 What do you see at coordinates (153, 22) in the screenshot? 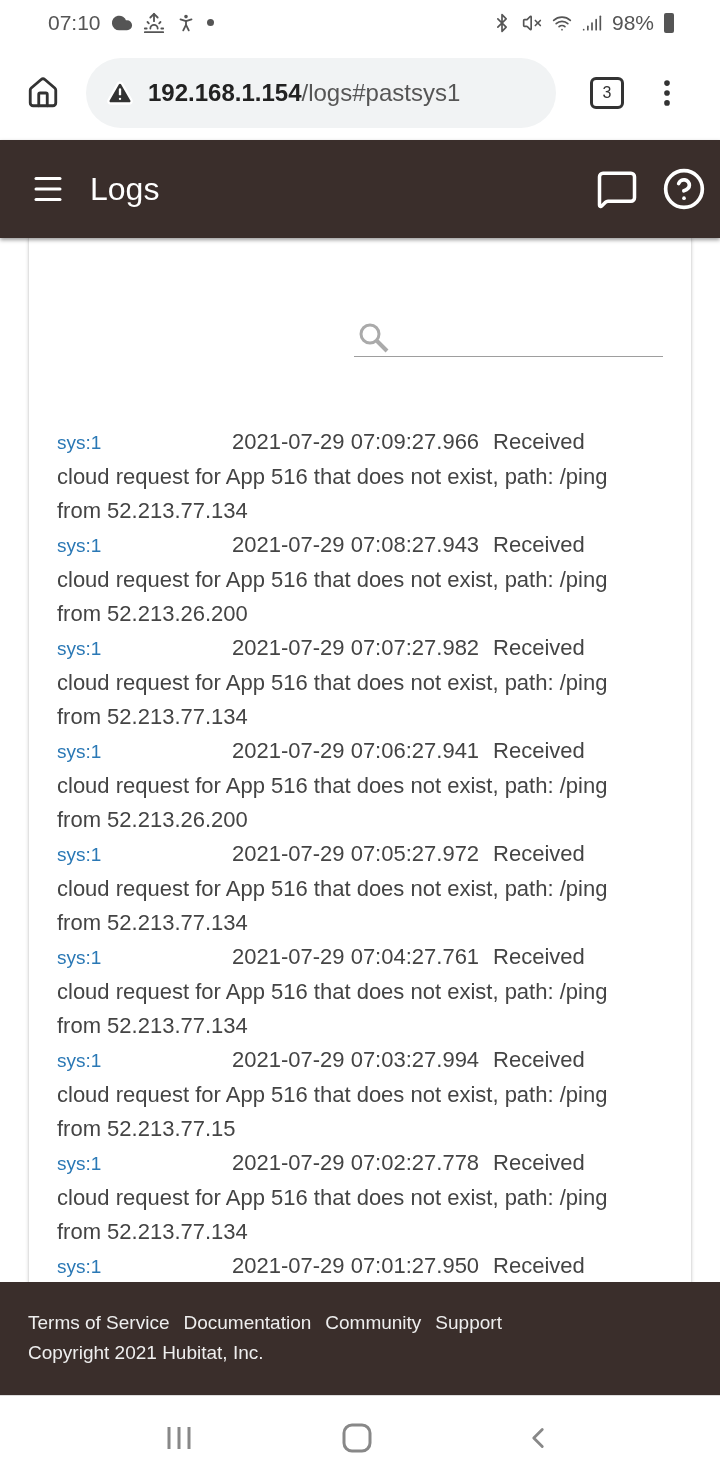
I see `sunrise-icon` at bounding box center [153, 22].